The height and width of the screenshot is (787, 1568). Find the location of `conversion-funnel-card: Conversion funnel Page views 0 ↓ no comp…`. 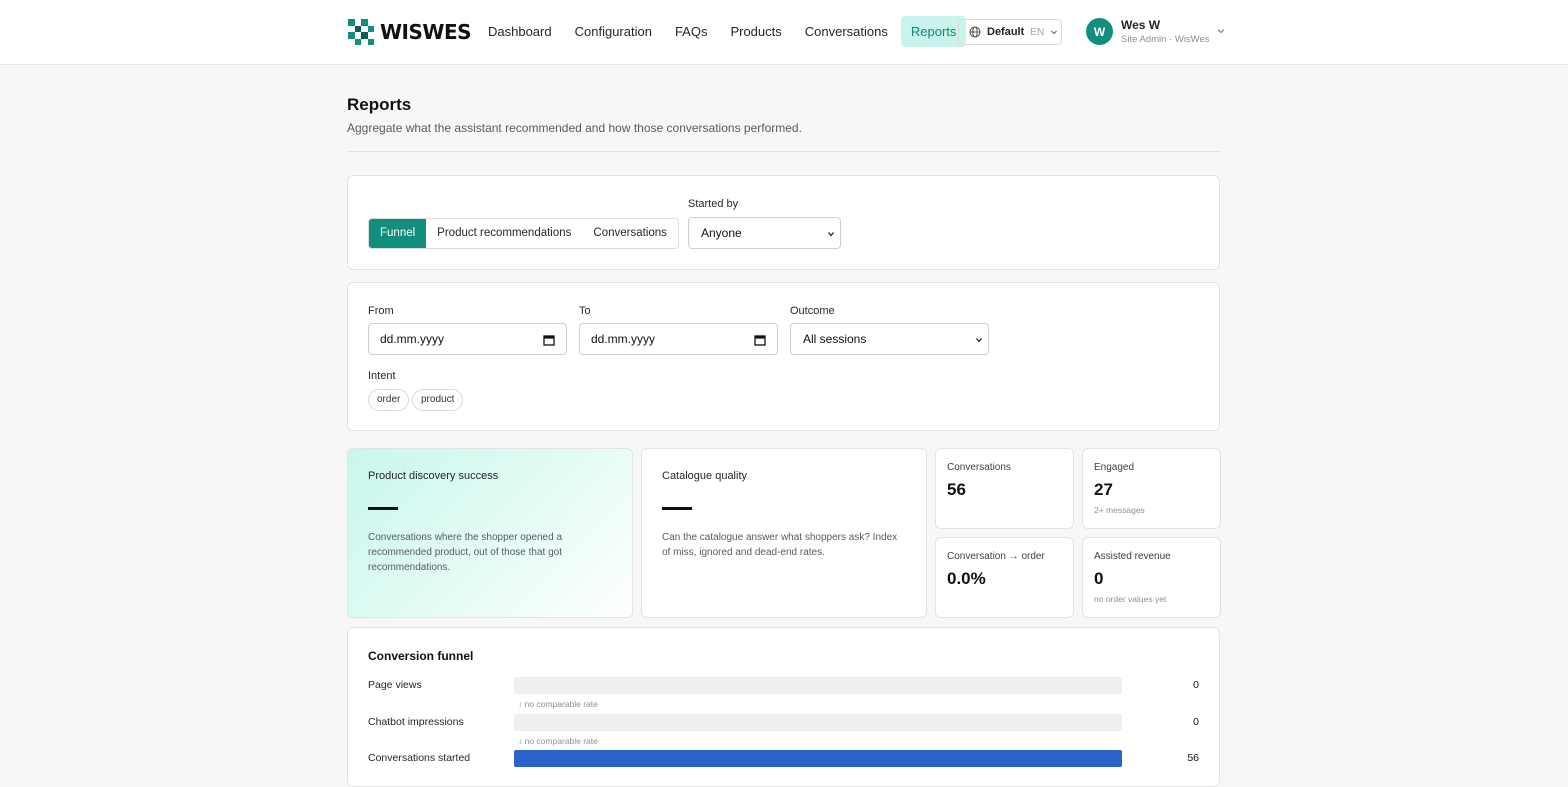

conversion-funnel-card: Conversion funnel Page views 0 ↓ no comp… is located at coordinates (783, 707).